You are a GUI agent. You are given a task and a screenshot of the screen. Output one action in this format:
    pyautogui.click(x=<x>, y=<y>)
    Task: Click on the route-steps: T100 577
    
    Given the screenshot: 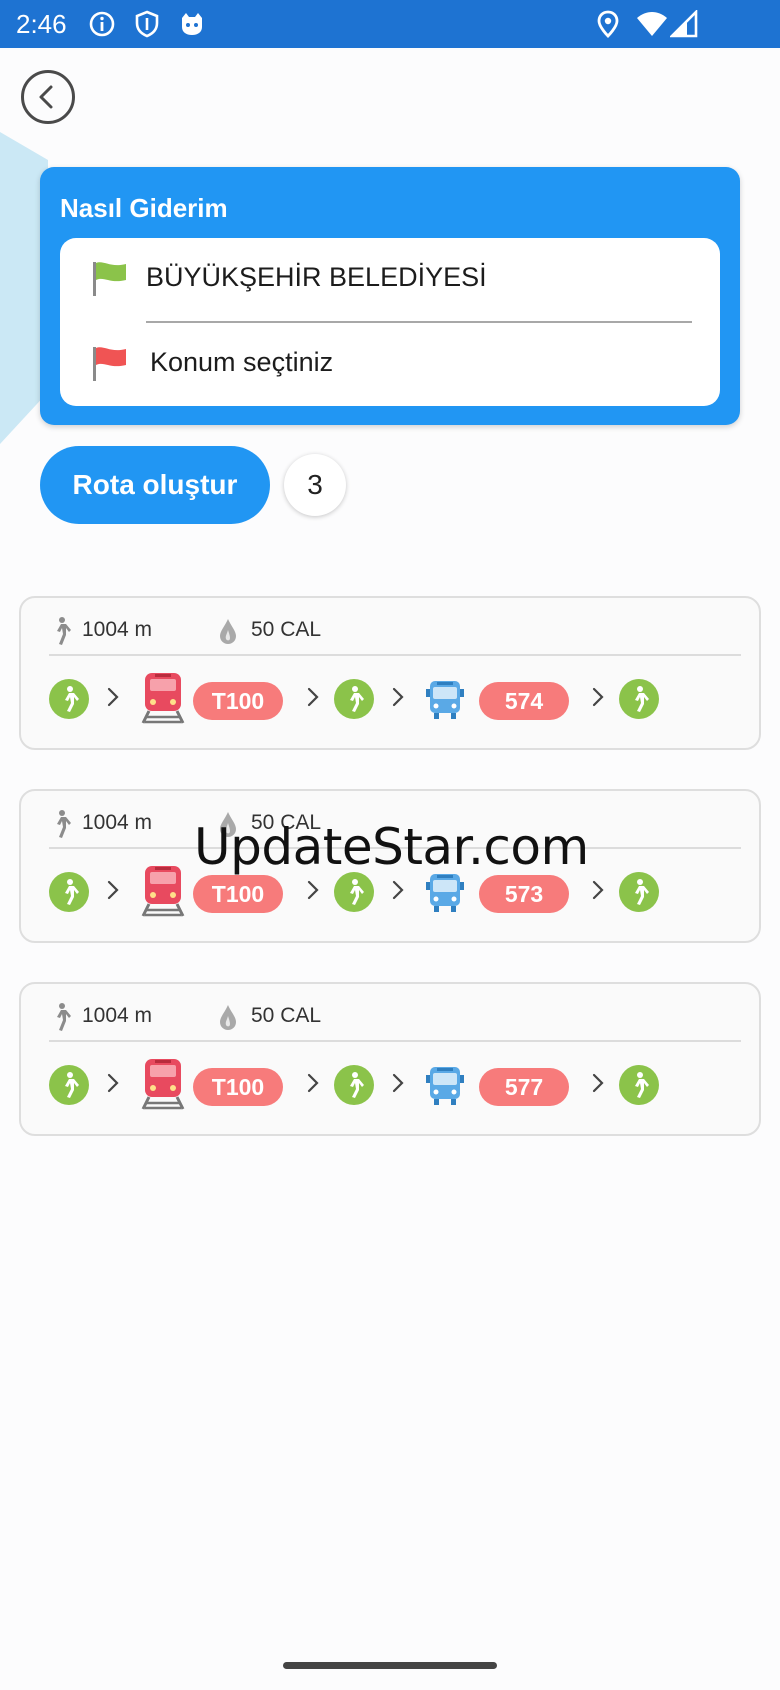 What is the action you would take?
    pyautogui.click(x=392, y=1085)
    